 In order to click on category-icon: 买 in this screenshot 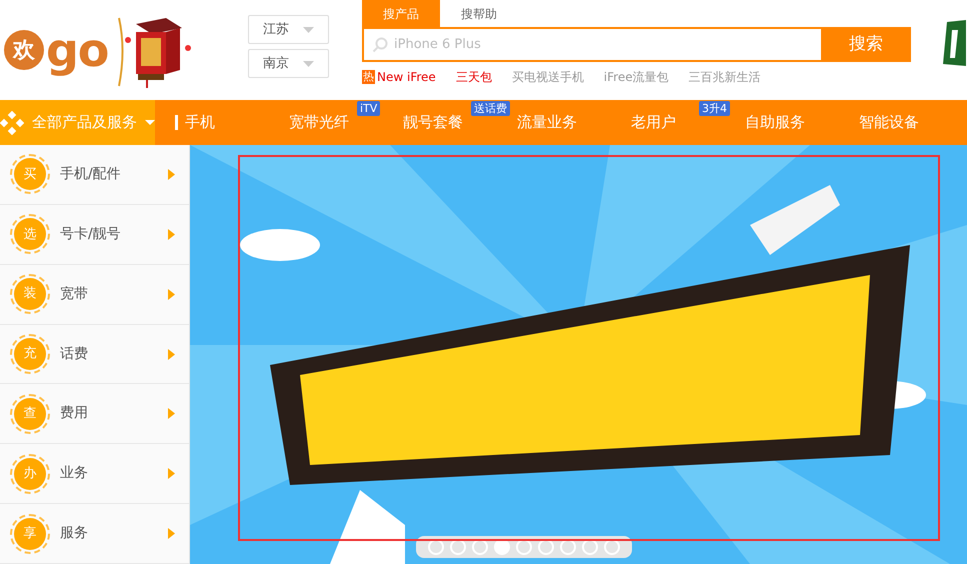, I will do `click(30, 174)`.